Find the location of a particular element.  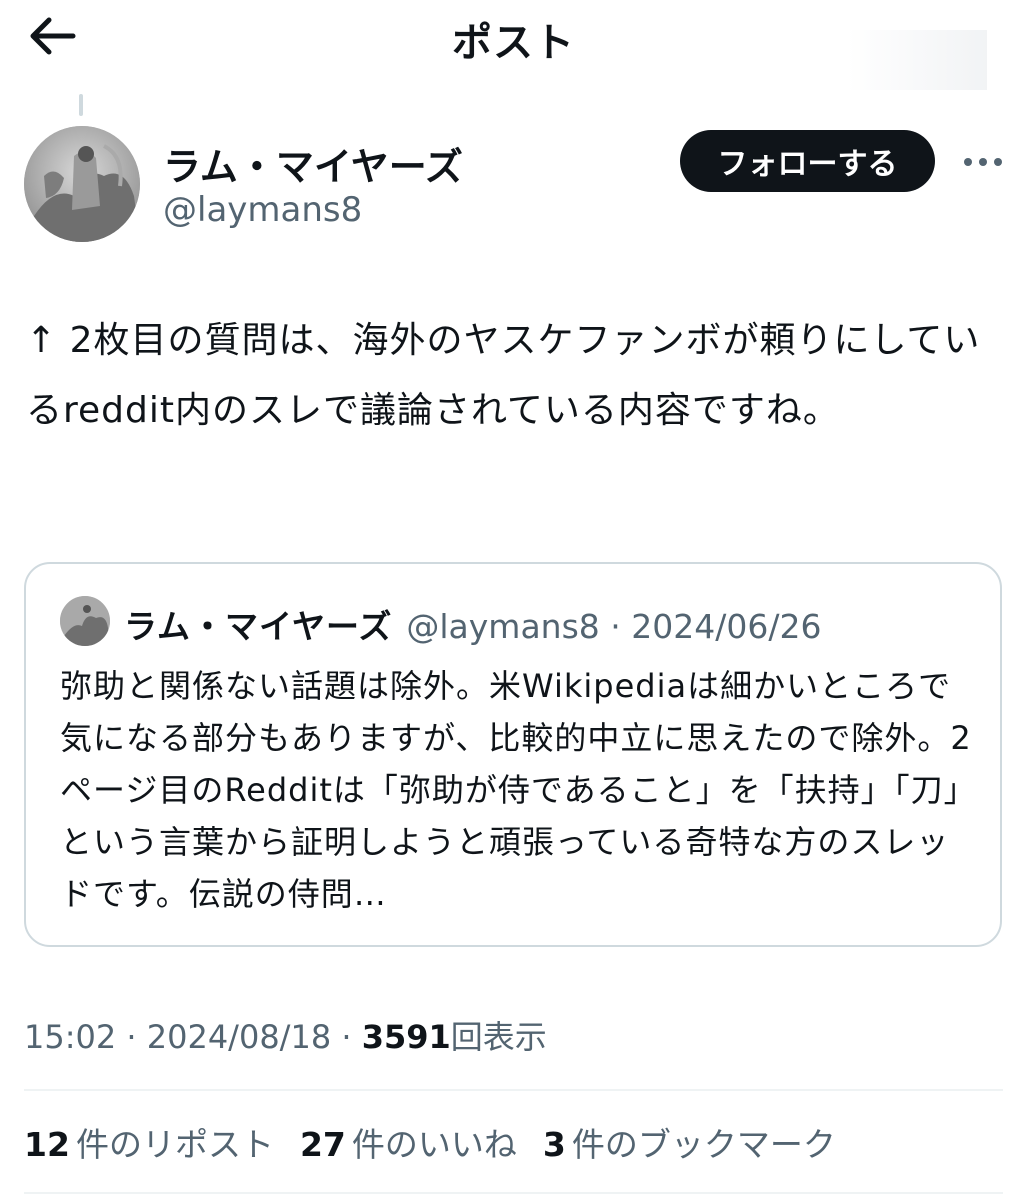

author-name: ラム・マイヤーズ is located at coordinates (313, 163).